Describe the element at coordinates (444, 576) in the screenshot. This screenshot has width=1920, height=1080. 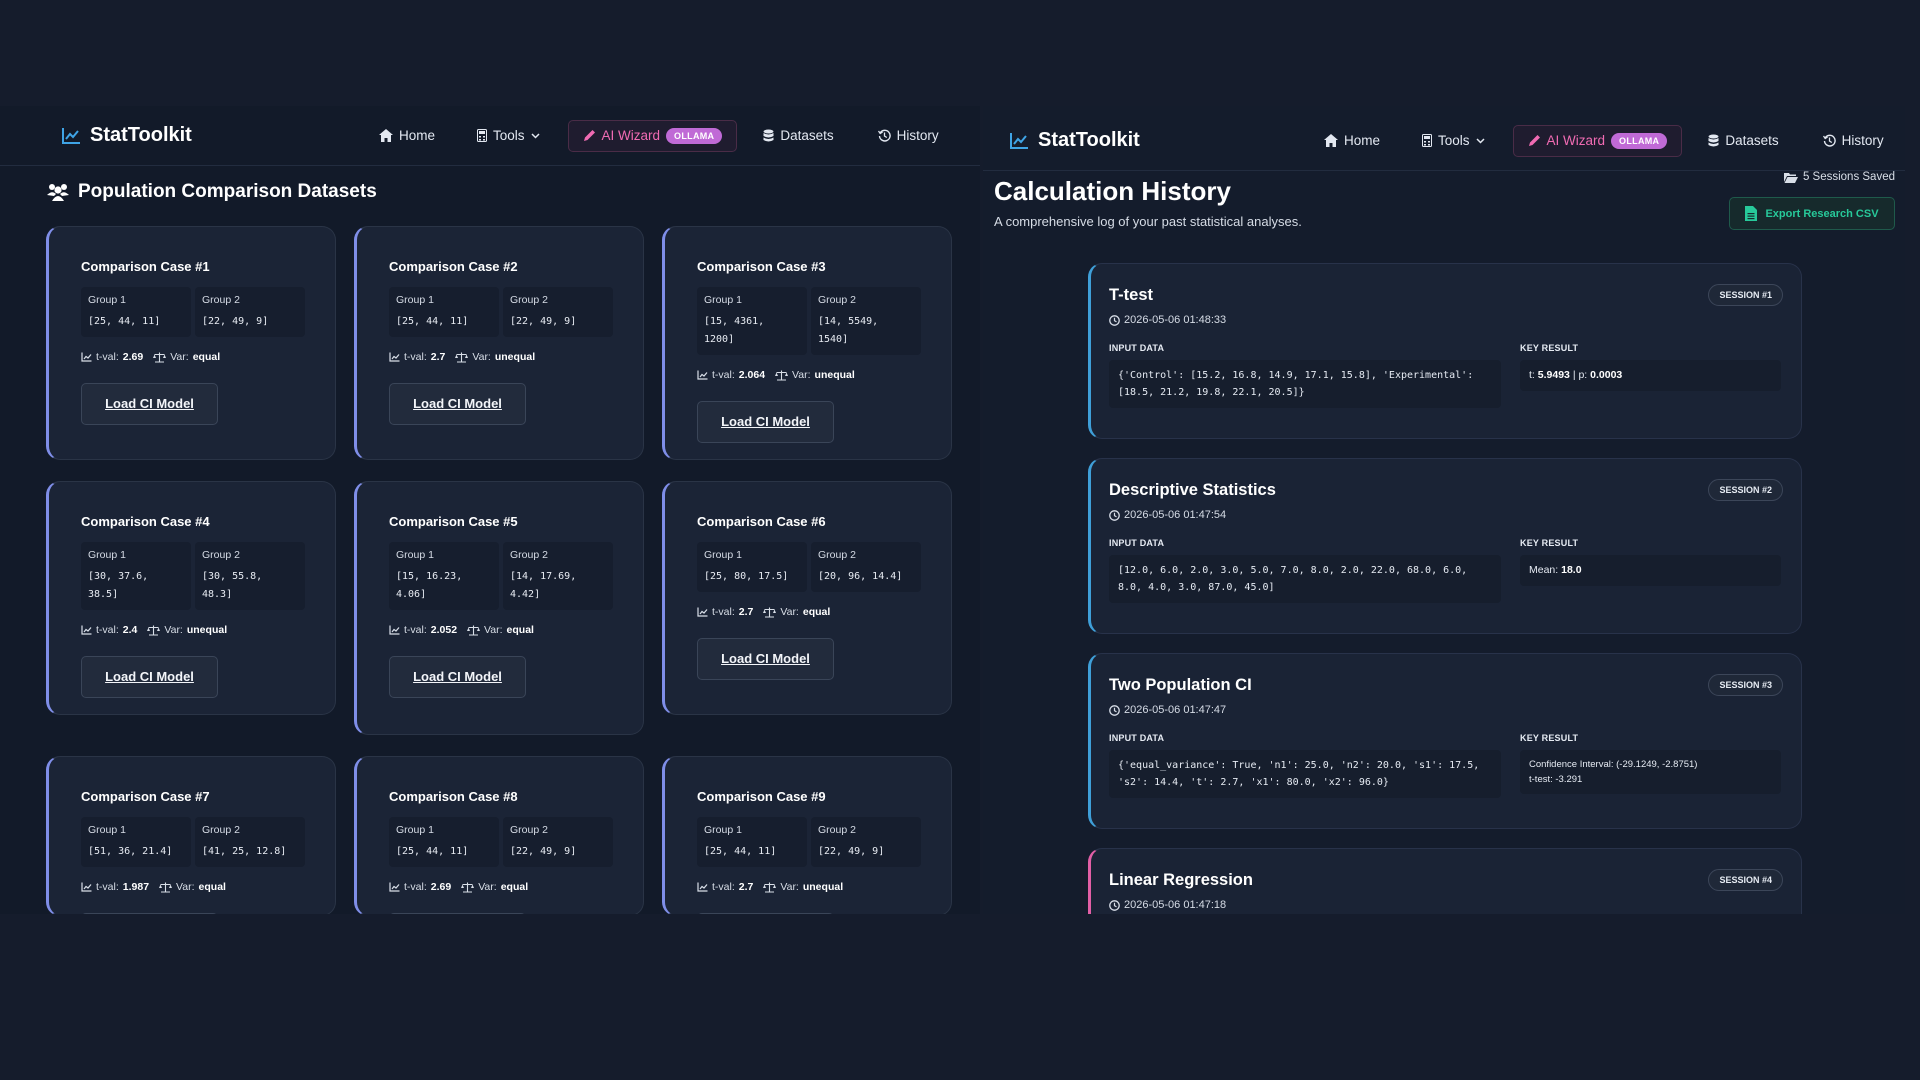
I see `group-1-box: Group 1 [15, 16.23, 4.06]` at that location.